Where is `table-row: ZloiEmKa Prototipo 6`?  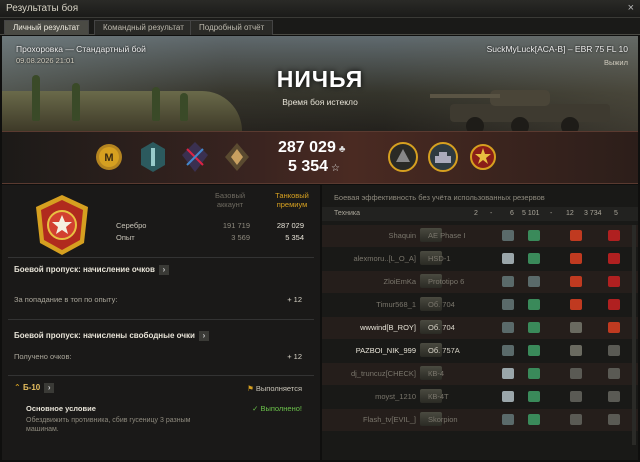
table-row: ZloiEmKa Prototipo 6 is located at coordinates (480, 282).